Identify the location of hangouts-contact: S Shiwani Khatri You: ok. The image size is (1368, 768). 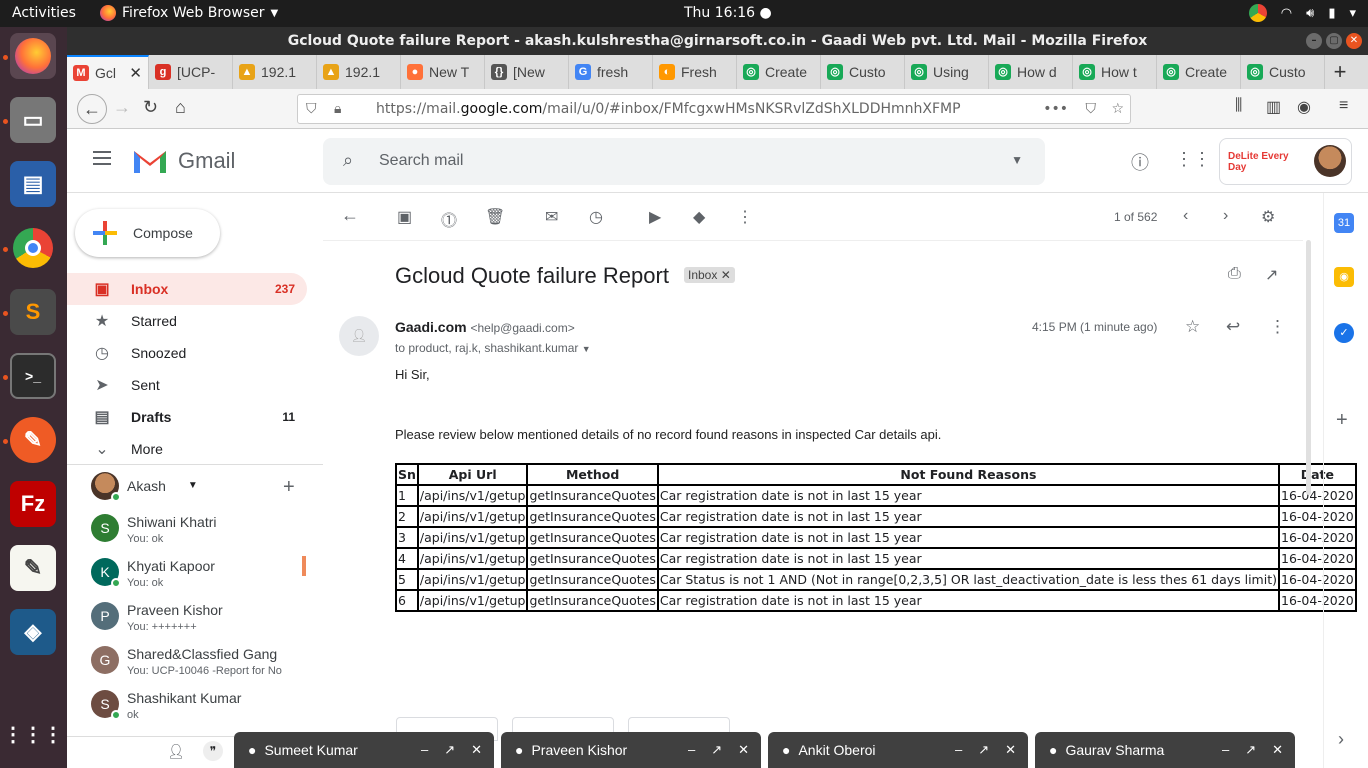
(154, 529).